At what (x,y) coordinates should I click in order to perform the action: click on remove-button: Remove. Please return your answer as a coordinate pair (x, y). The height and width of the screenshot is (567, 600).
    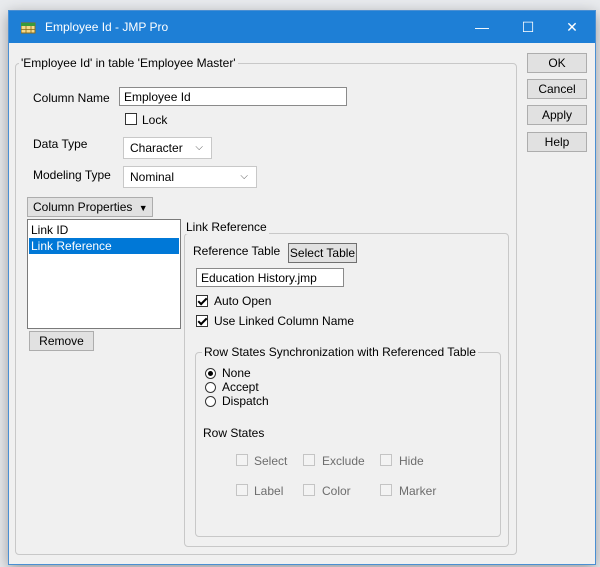
    Looking at the image, I should click on (61, 341).